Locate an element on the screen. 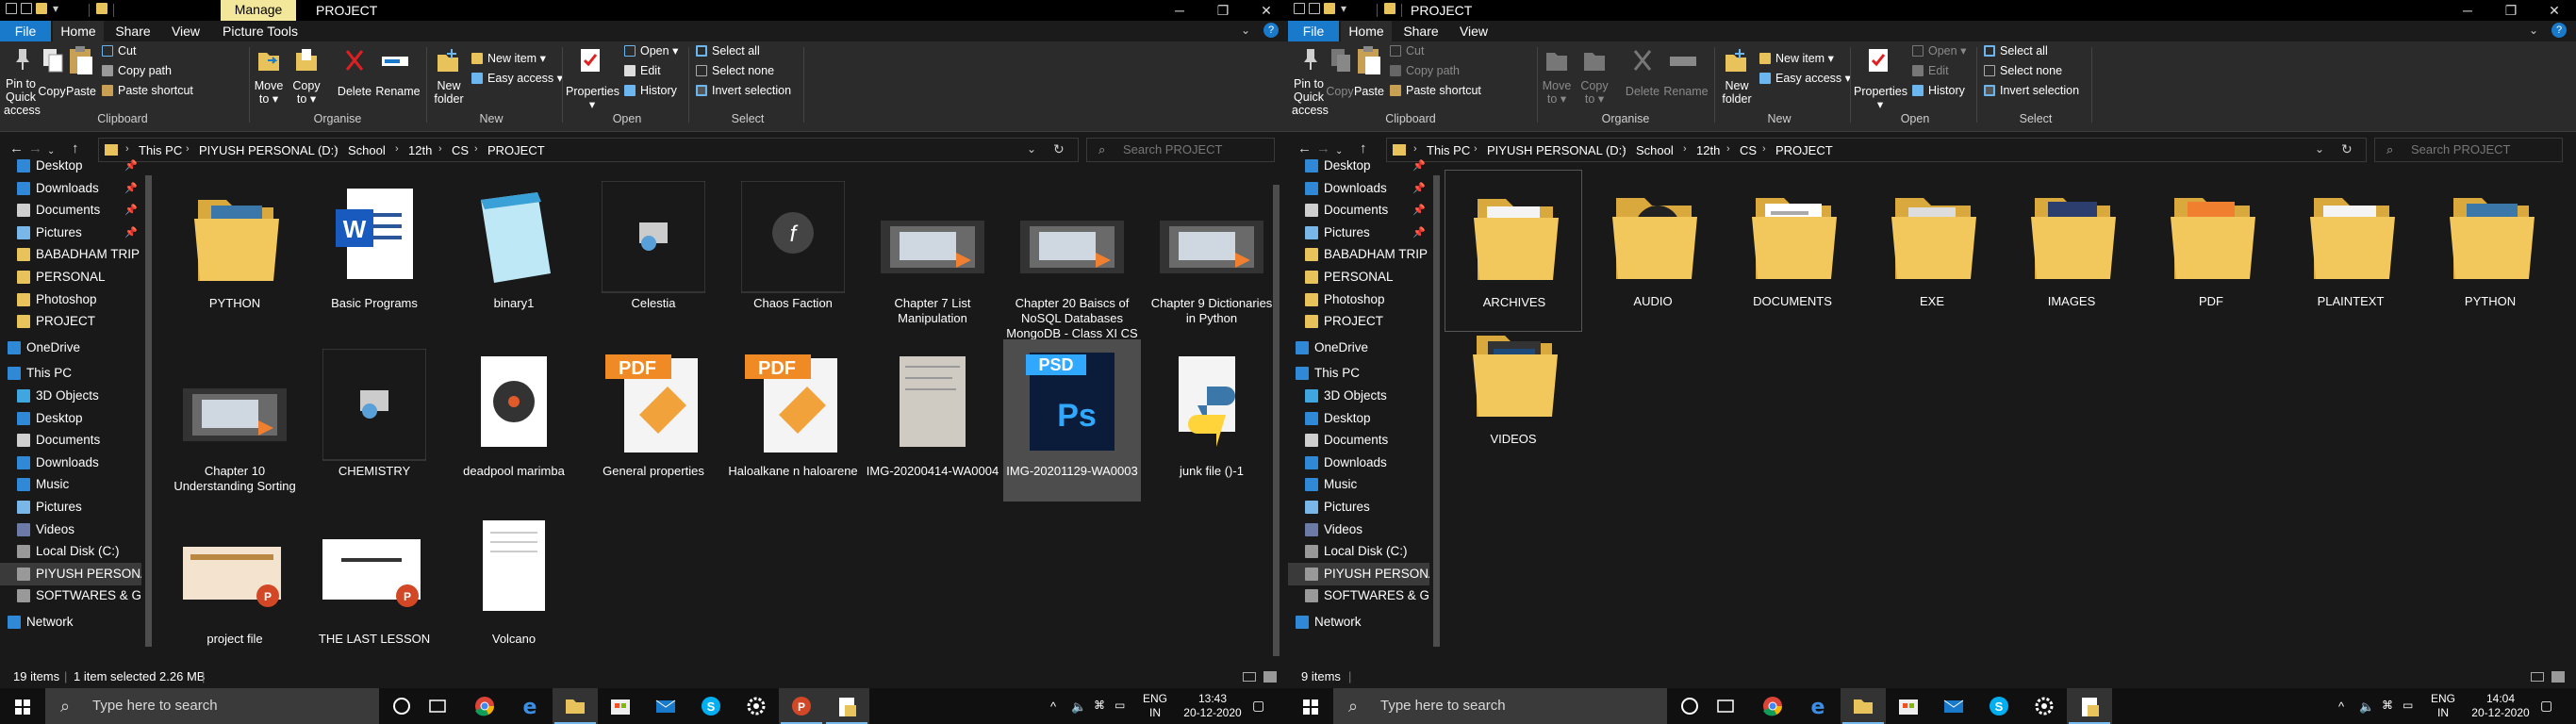 This screenshot has width=2576, height=724. nav-item-downloads: Downloads is located at coordinates (70, 463).